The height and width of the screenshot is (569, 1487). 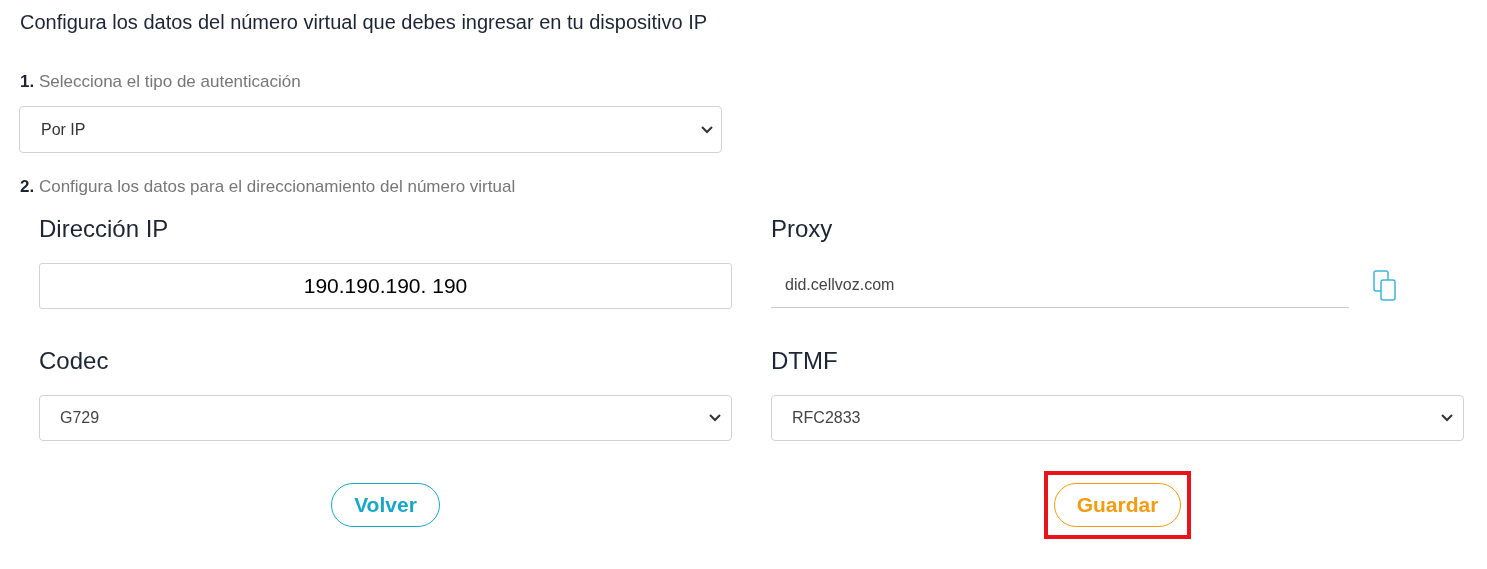 What do you see at coordinates (385, 418) in the screenshot?
I see `select-field: G729` at bounding box center [385, 418].